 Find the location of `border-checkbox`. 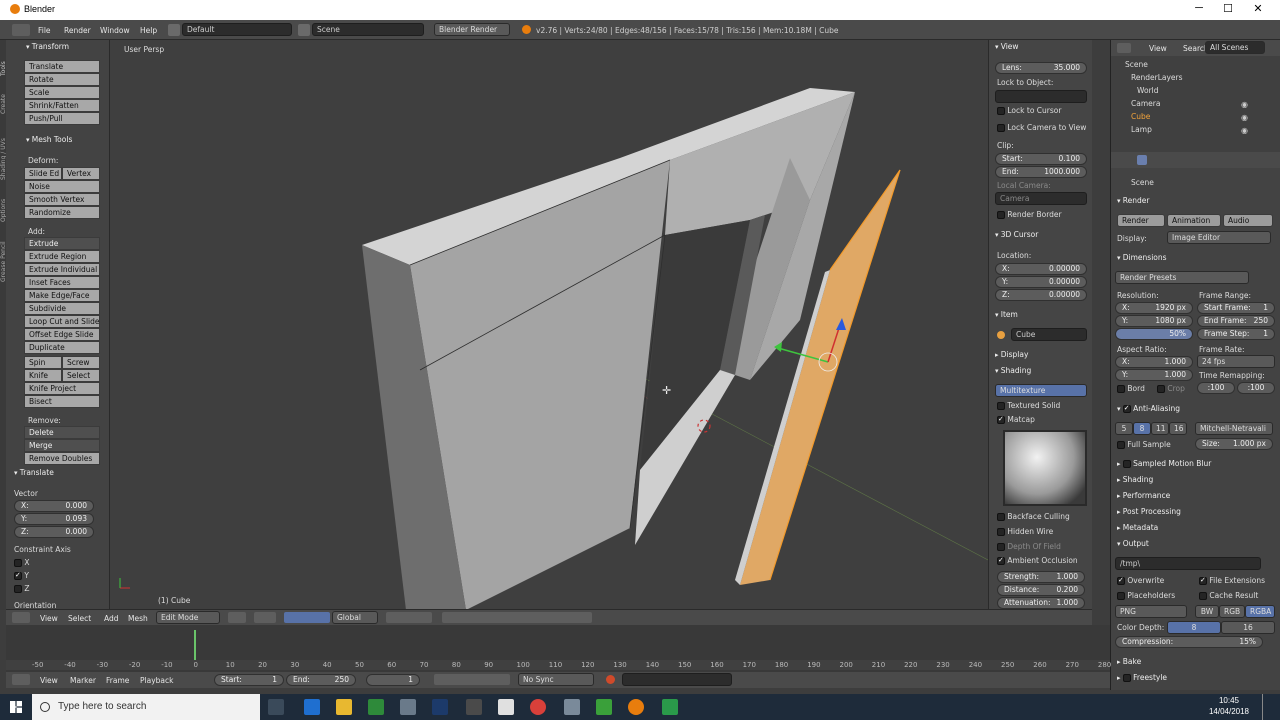

border-checkbox is located at coordinates (1121, 389).